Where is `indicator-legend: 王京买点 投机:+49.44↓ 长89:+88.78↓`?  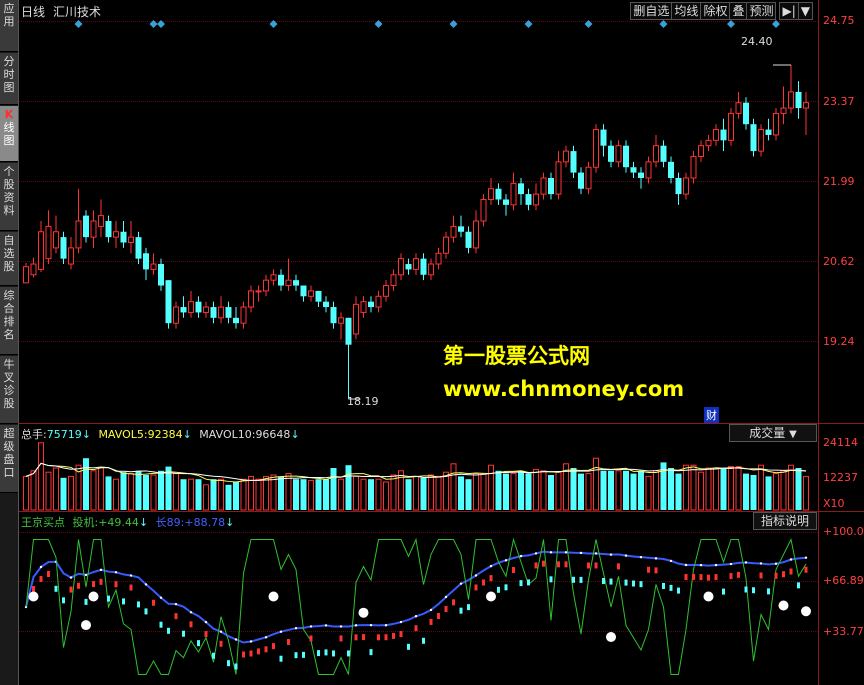 indicator-legend: 王京买点 投机:+49.44↓ 长89:+88.78↓ is located at coordinates (127, 522).